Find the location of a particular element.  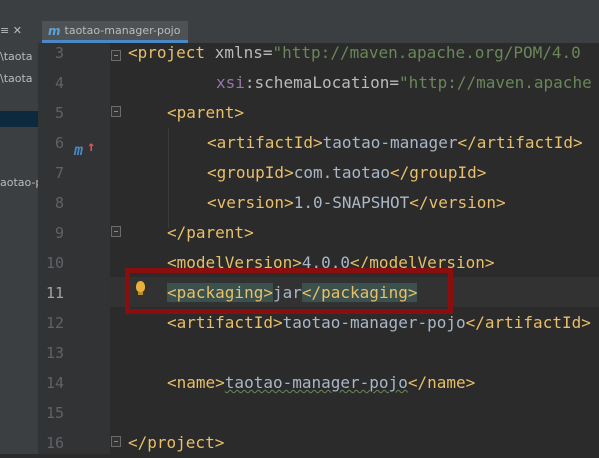

line-number: 13 is located at coordinates (54, 353).